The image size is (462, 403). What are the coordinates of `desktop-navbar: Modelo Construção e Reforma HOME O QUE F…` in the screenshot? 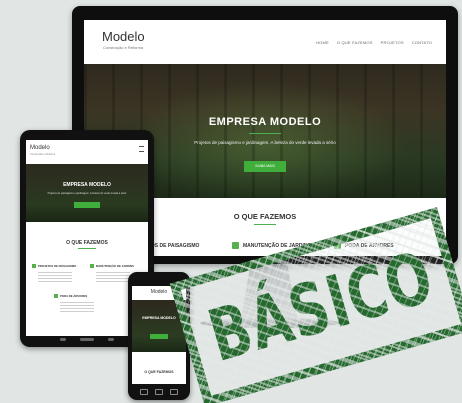 It's located at (265, 42).